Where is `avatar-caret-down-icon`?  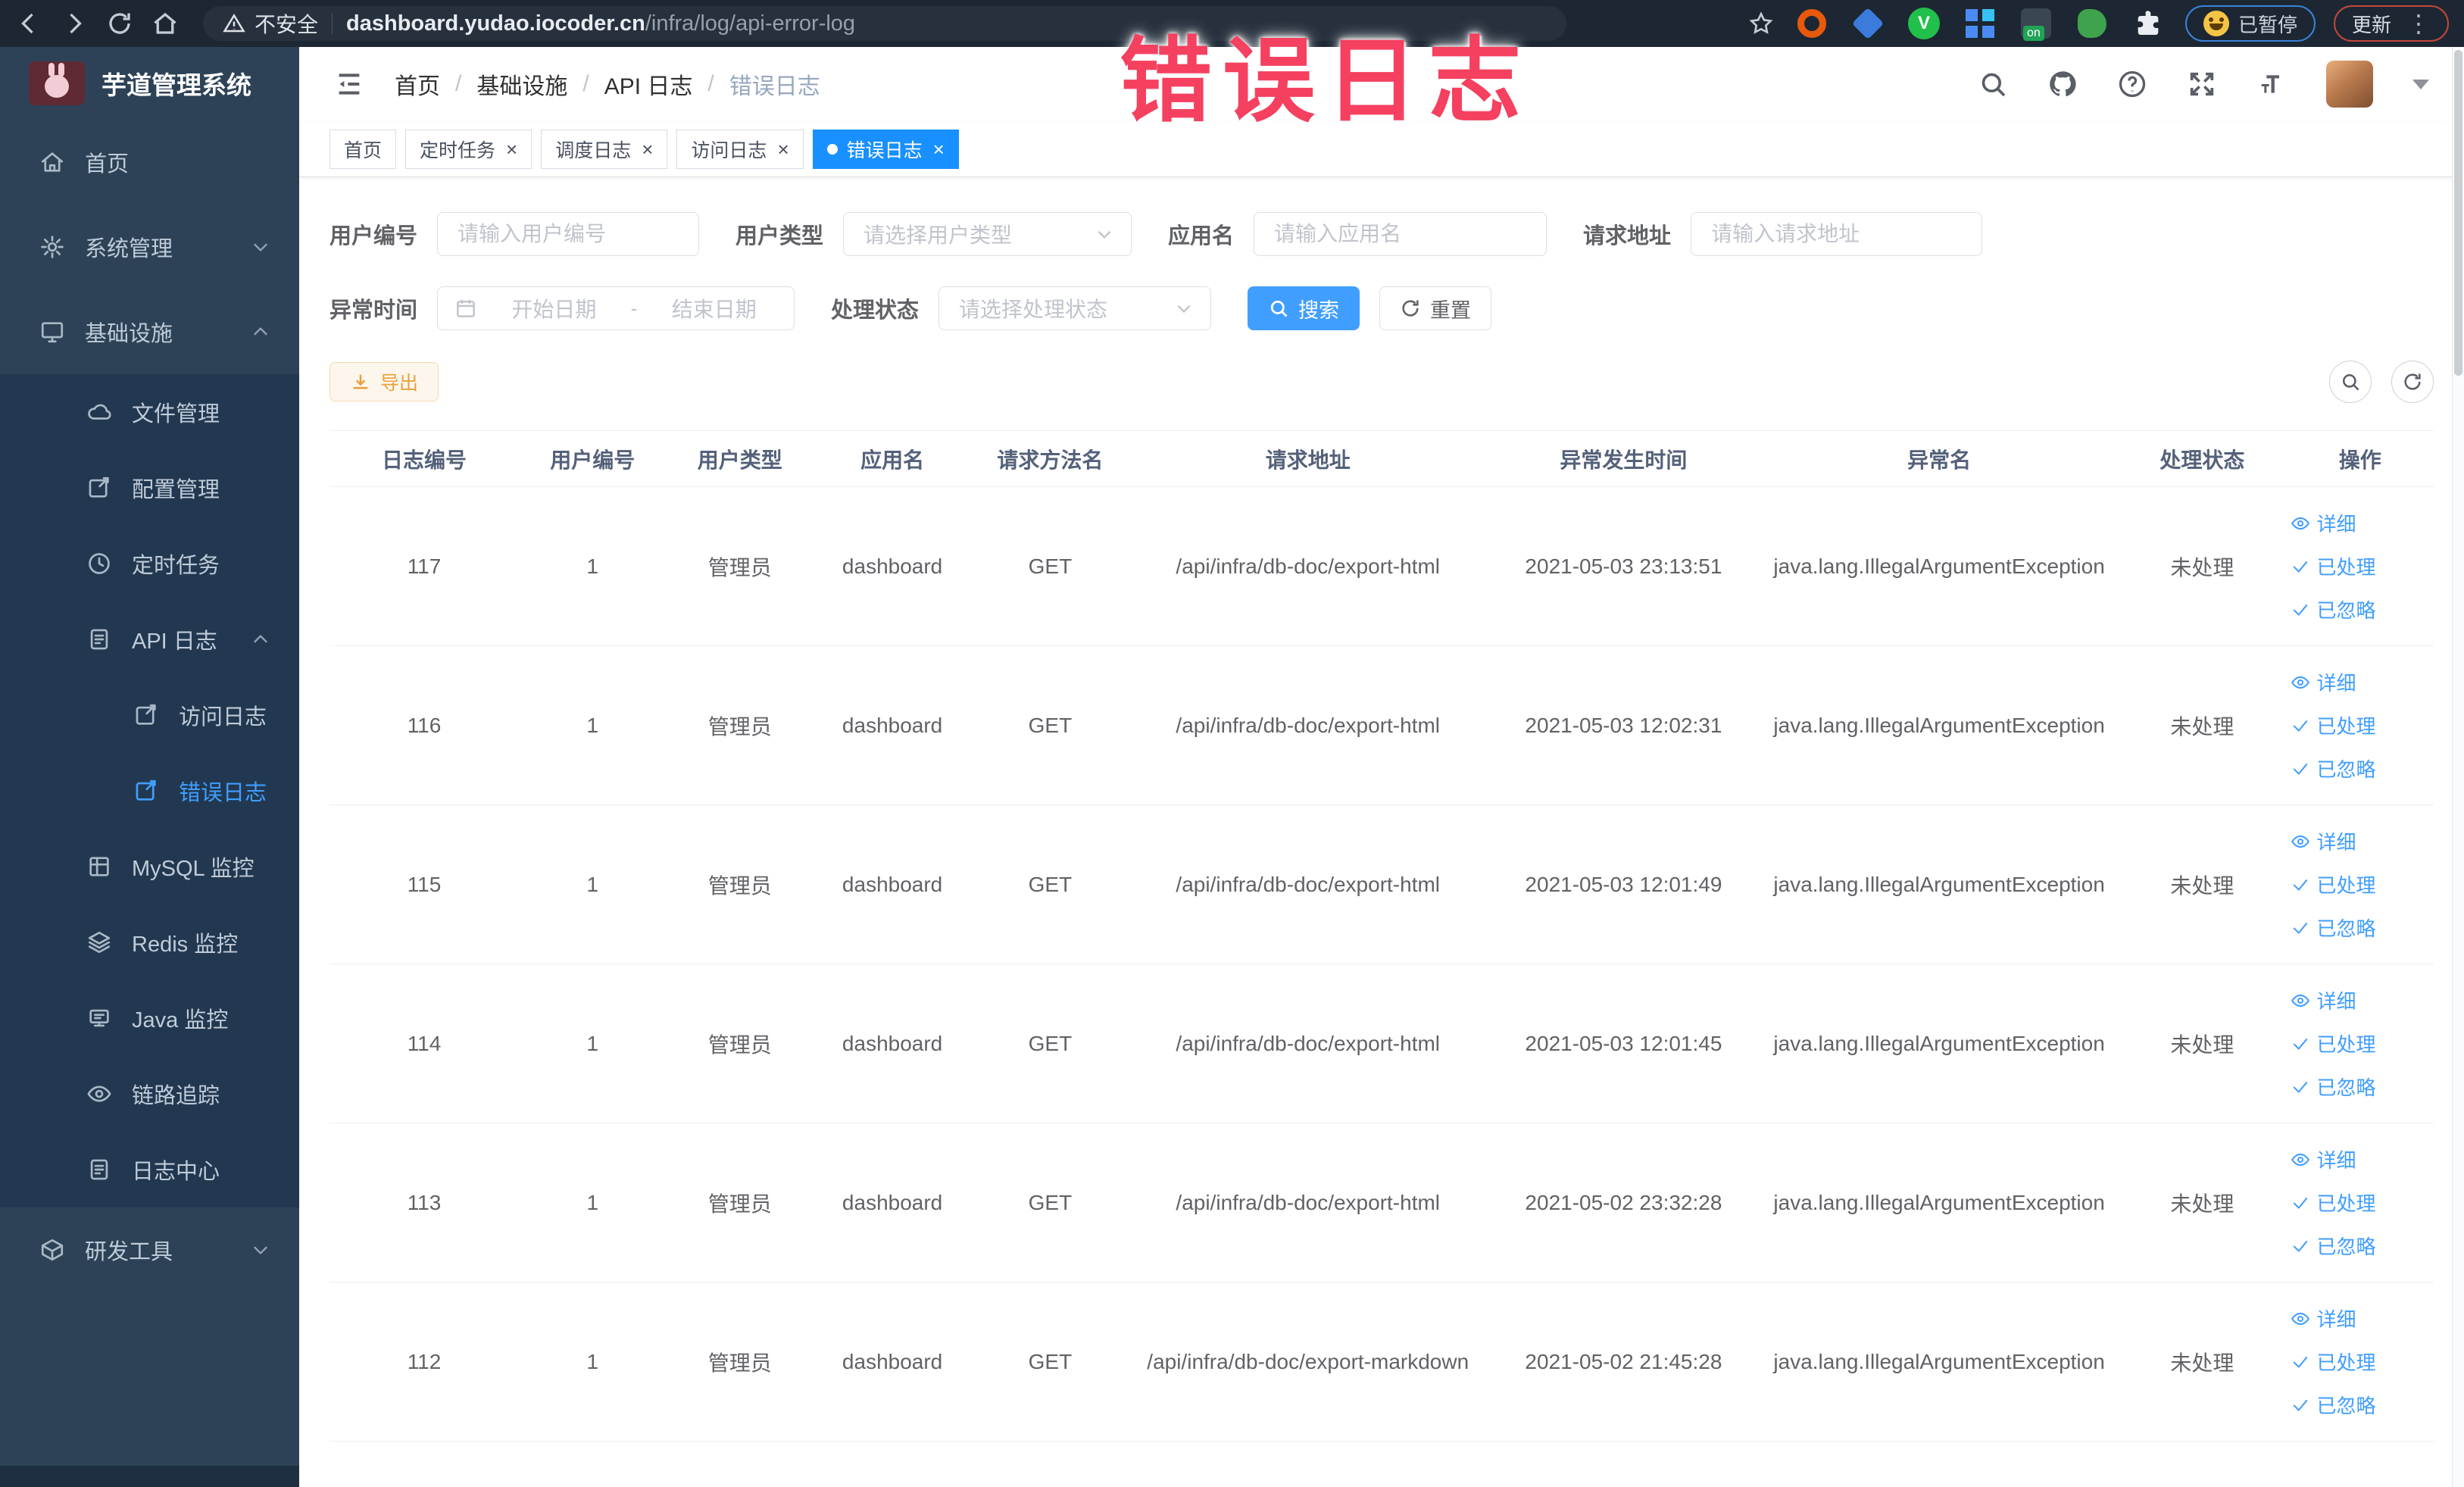
avatar-caret-down-icon is located at coordinates (2420, 84).